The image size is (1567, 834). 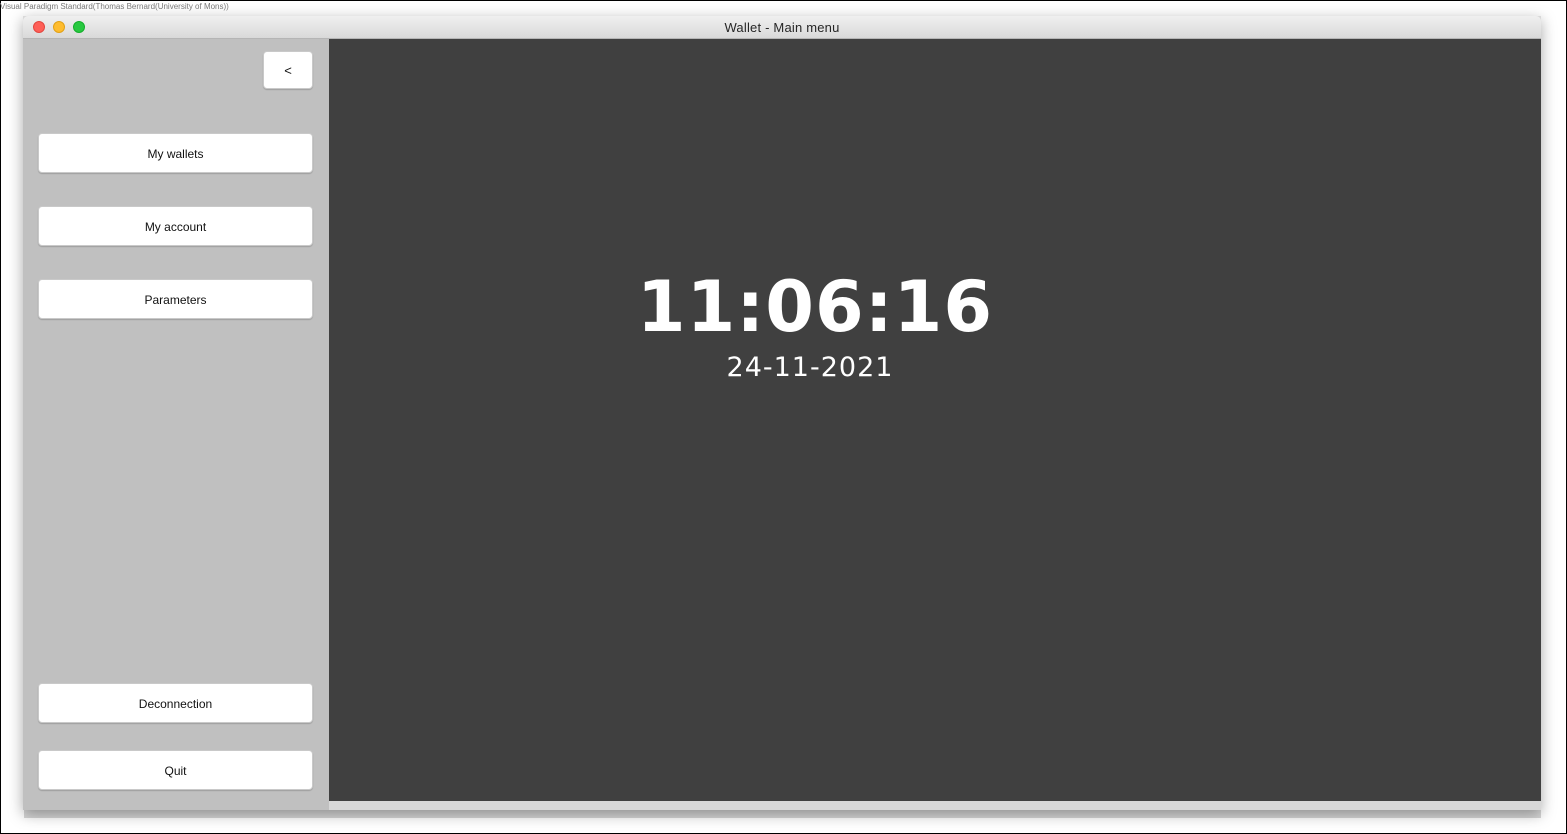 I want to click on collapse-sidebar-label: <, so click(x=288, y=70).